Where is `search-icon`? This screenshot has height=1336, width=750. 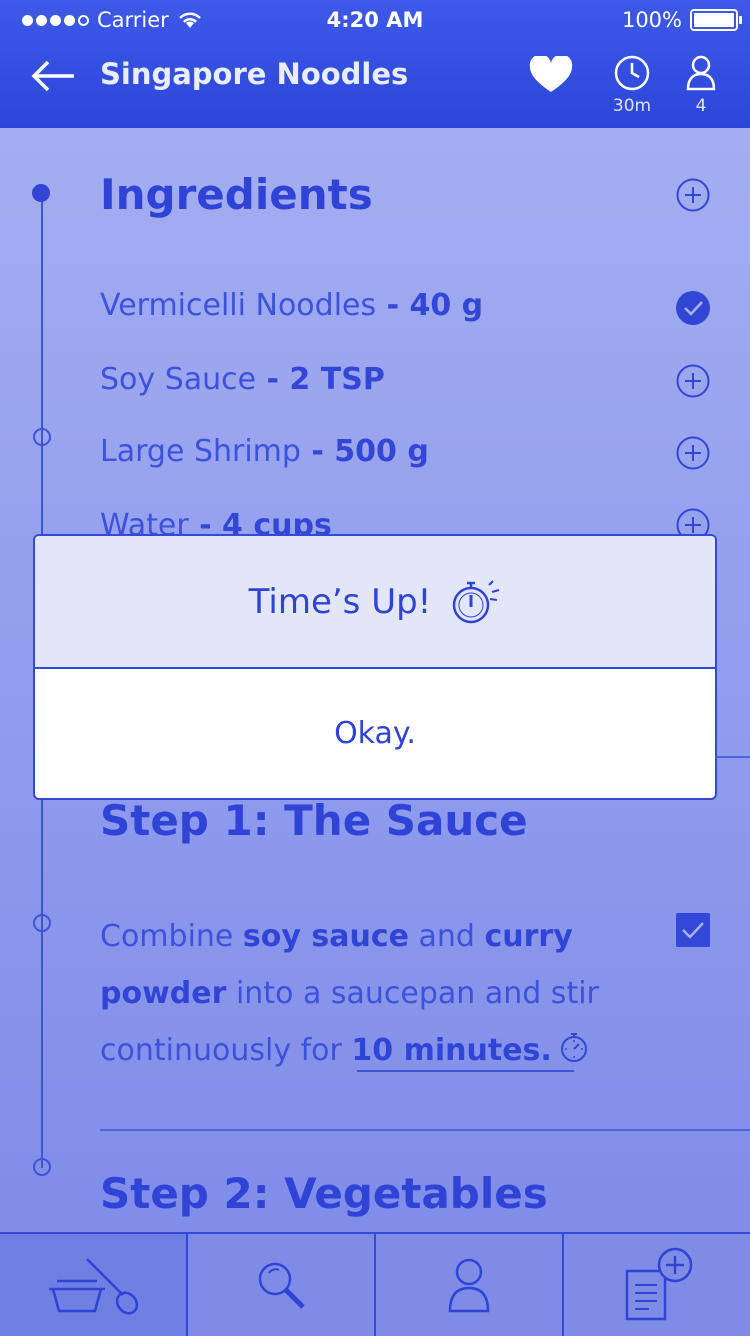
search-icon is located at coordinates (281, 1285).